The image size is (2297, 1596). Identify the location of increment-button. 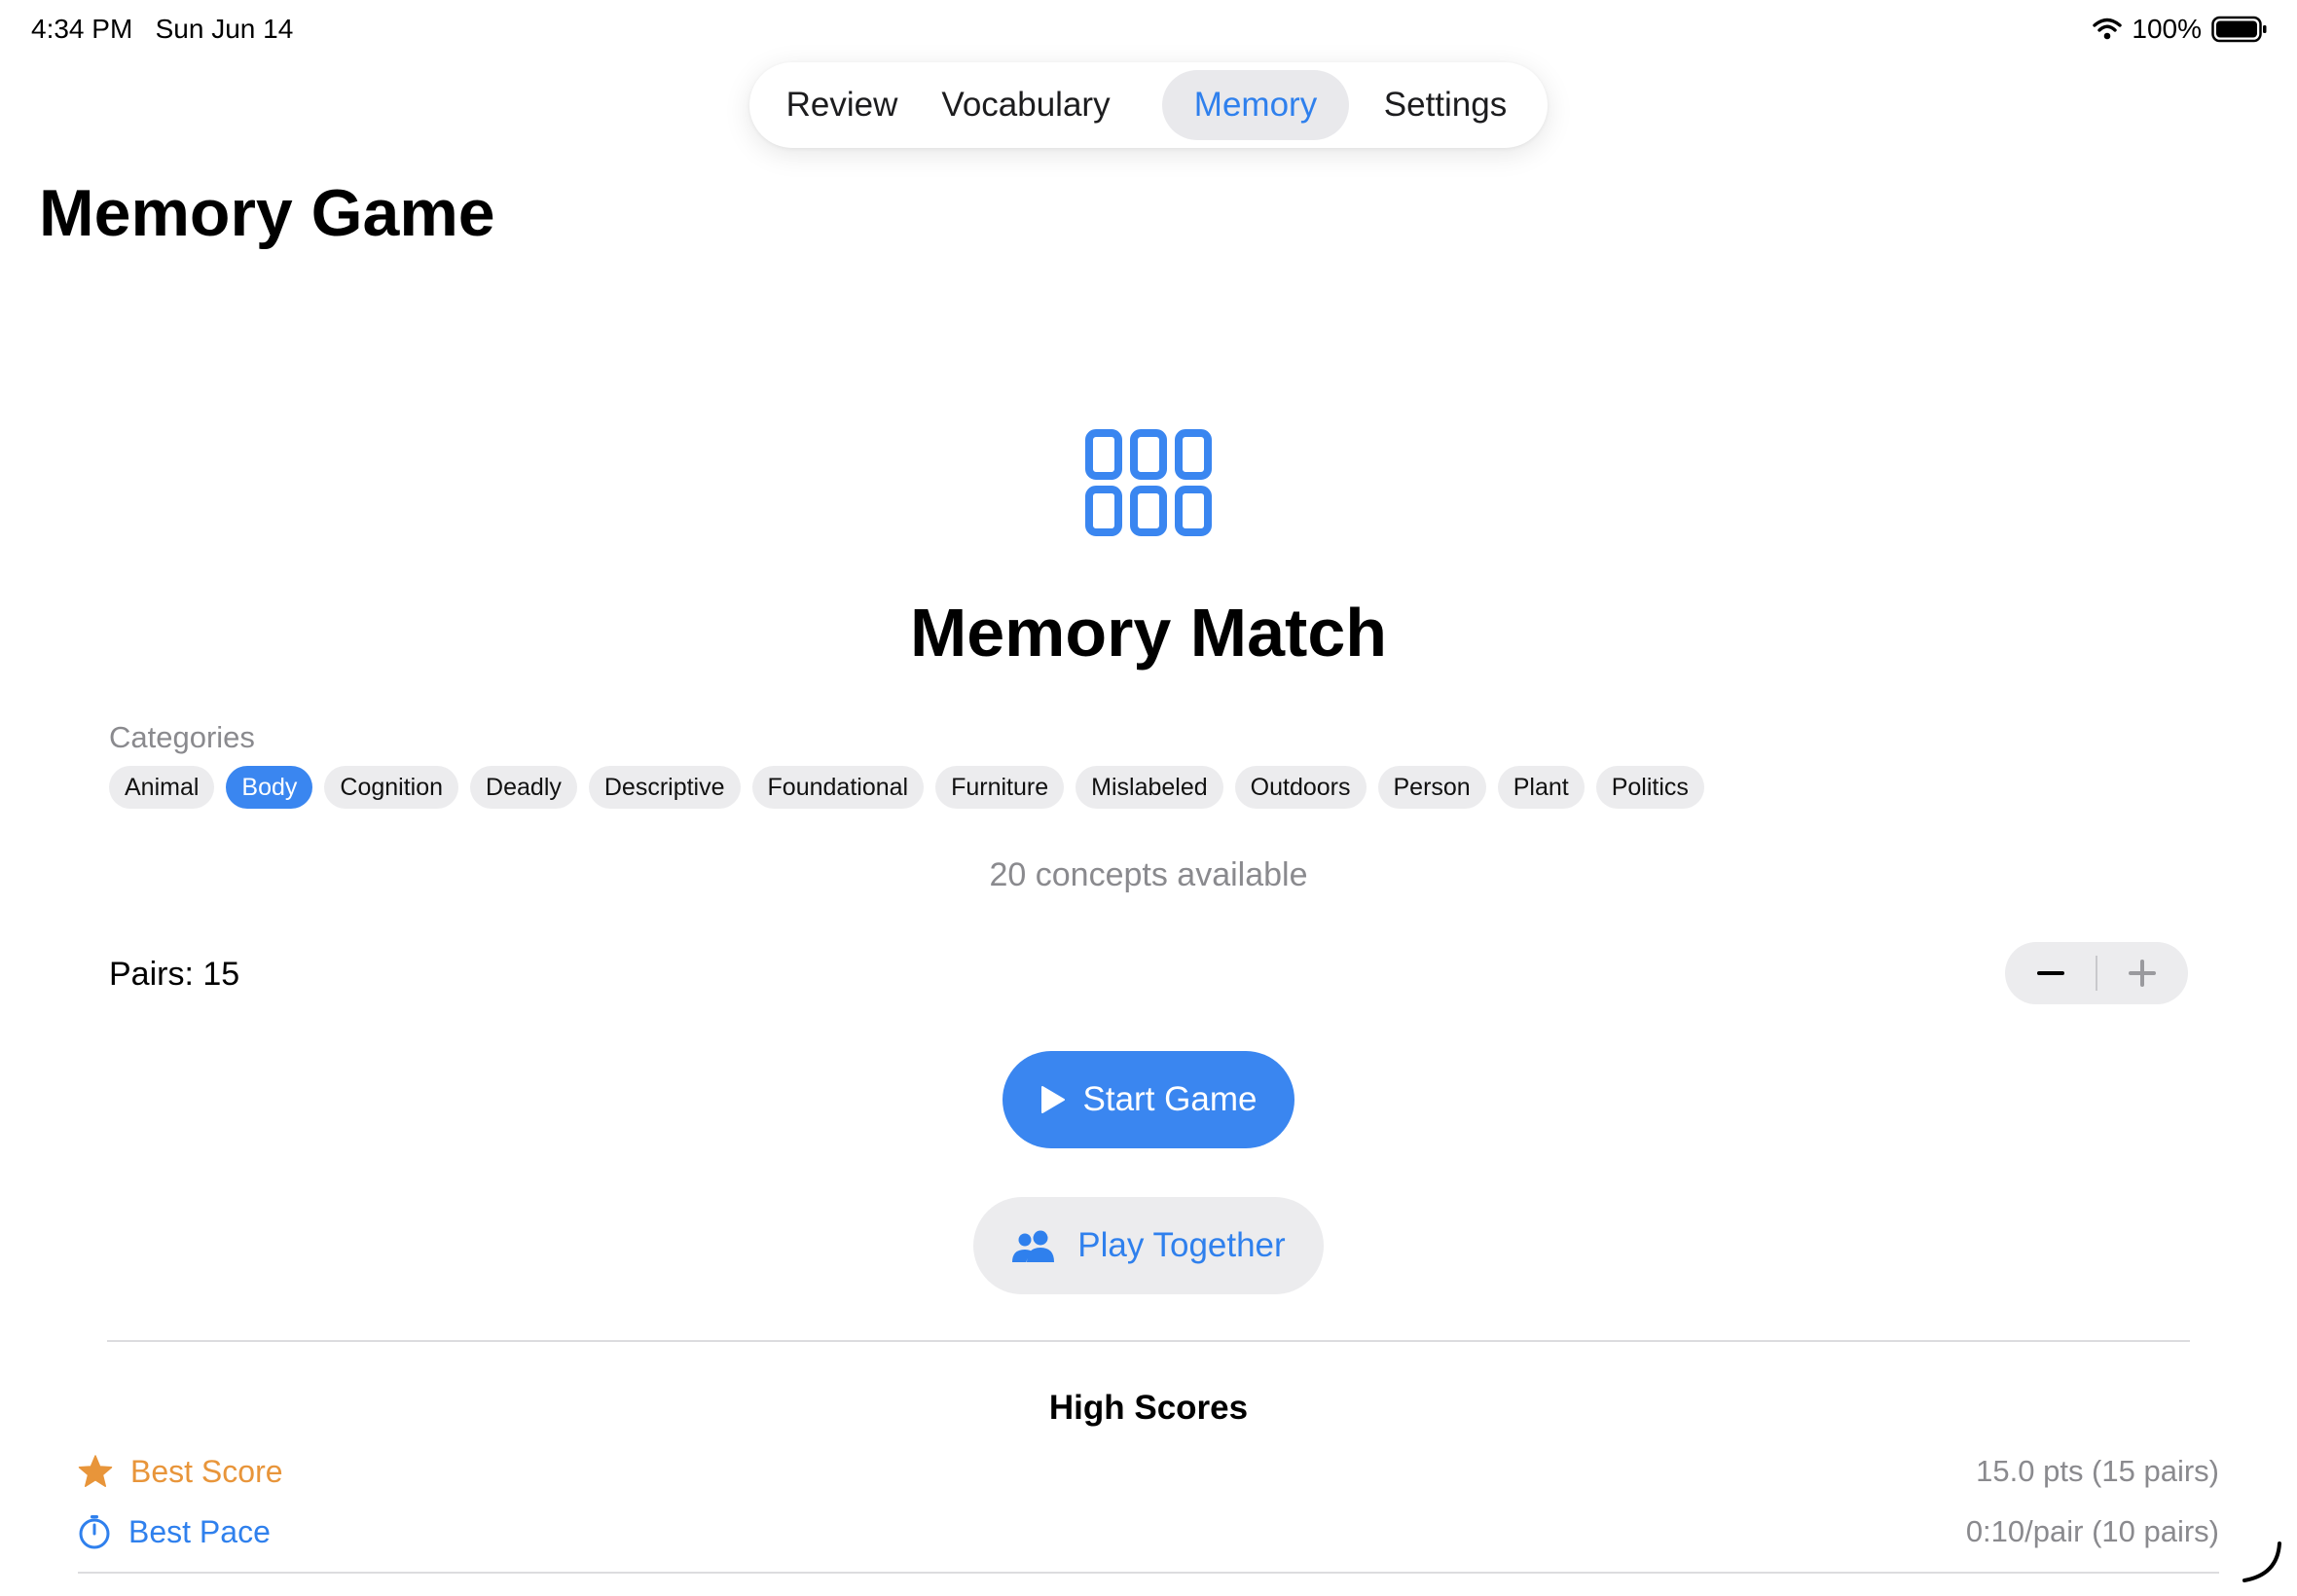
(2142, 973).